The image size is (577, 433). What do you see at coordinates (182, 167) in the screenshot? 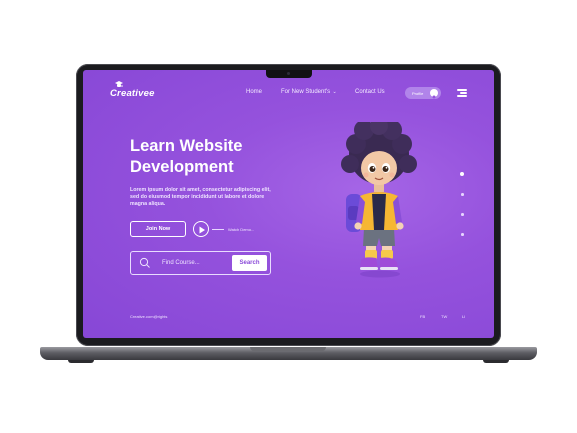
I see `hero-title-line-2: Development` at bounding box center [182, 167].